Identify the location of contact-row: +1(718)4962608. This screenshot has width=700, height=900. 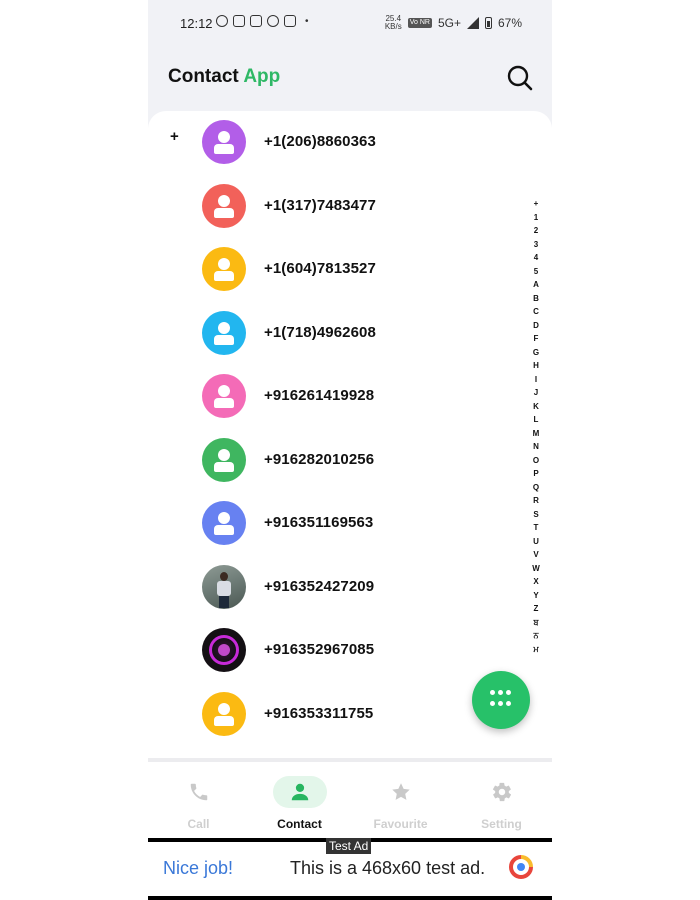
(350, 333).